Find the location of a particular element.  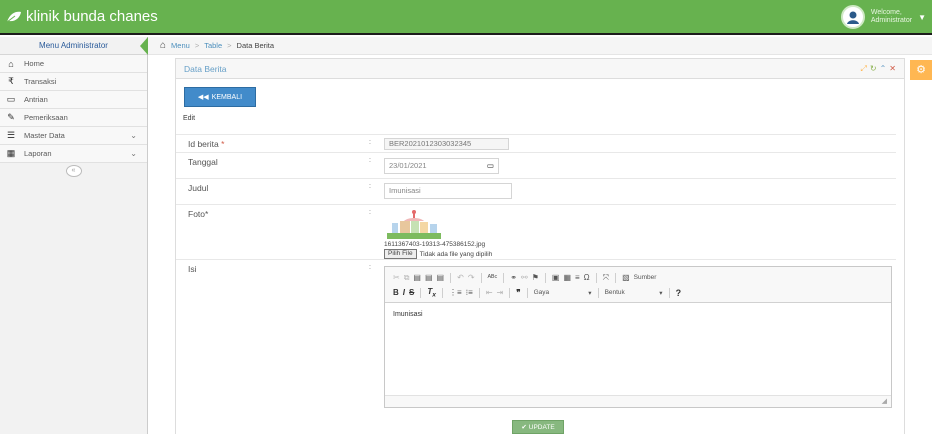

user-name: Administrator is located at coordinates (891, 20).